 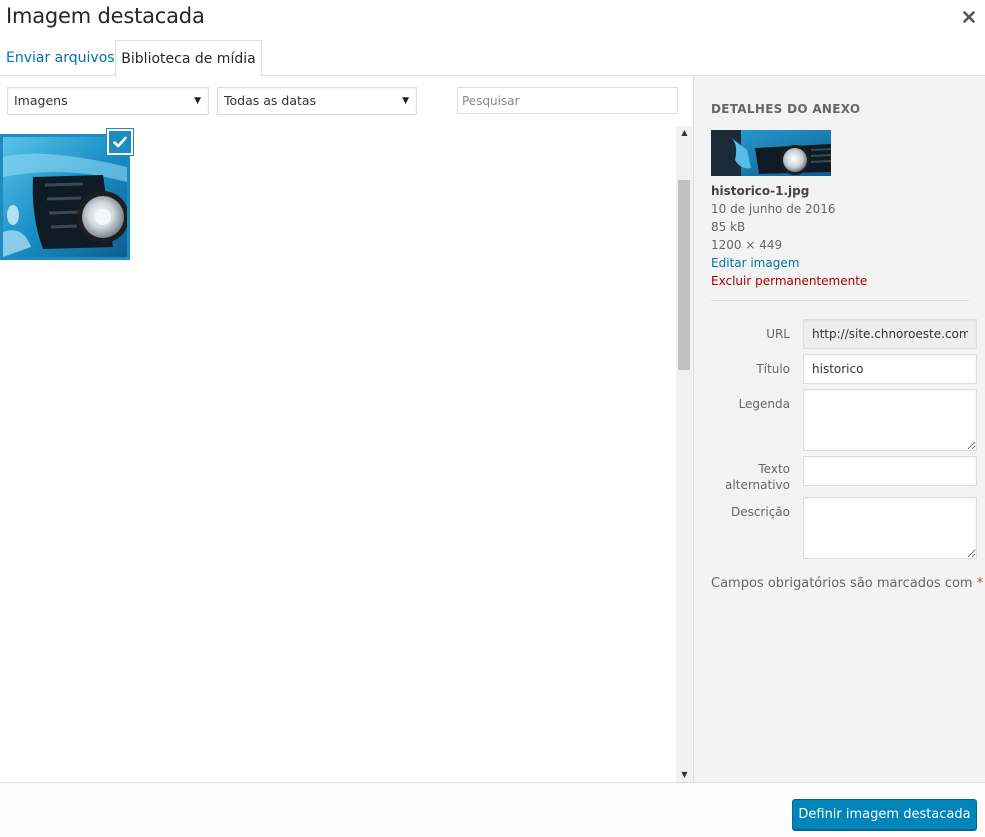 What do you see at coordinates (65, 197) in the screenshot?
I see `car-headlight-image` at bounding box center [65, 197].